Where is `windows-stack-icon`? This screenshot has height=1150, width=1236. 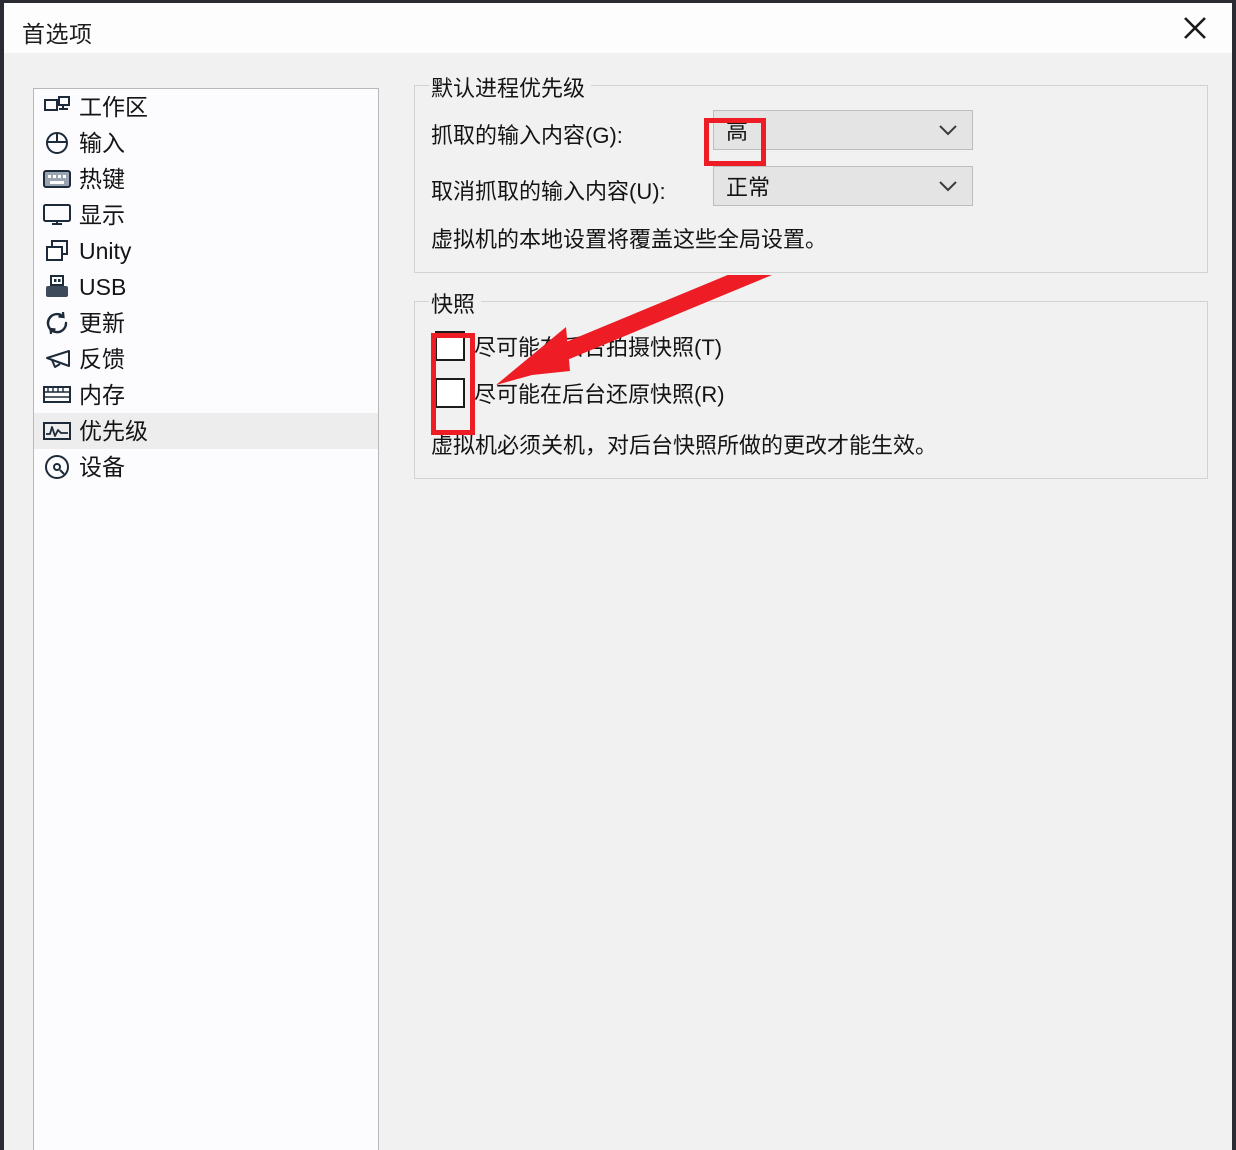
windows-stack-icon is located at coordinates (57, 251).